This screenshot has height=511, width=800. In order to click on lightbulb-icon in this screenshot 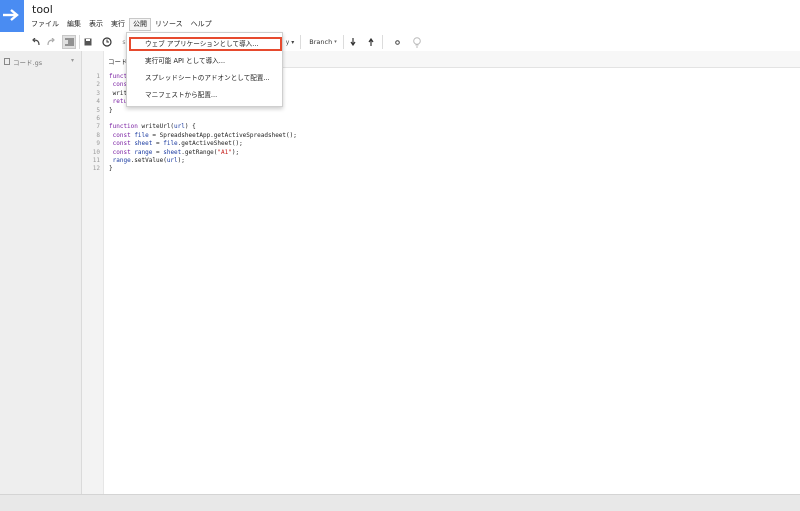, I will do `click(417, 42)`.